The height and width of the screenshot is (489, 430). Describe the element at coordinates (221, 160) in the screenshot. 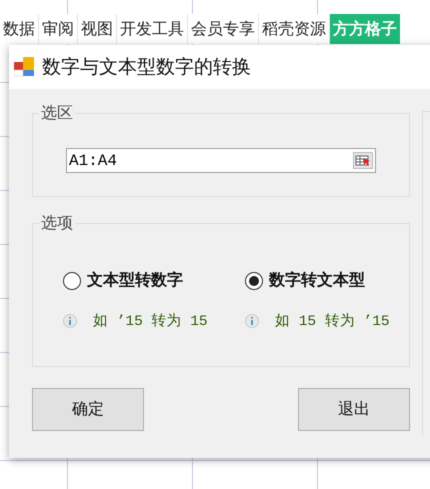

I see `range-field: A1:A4` at that location.